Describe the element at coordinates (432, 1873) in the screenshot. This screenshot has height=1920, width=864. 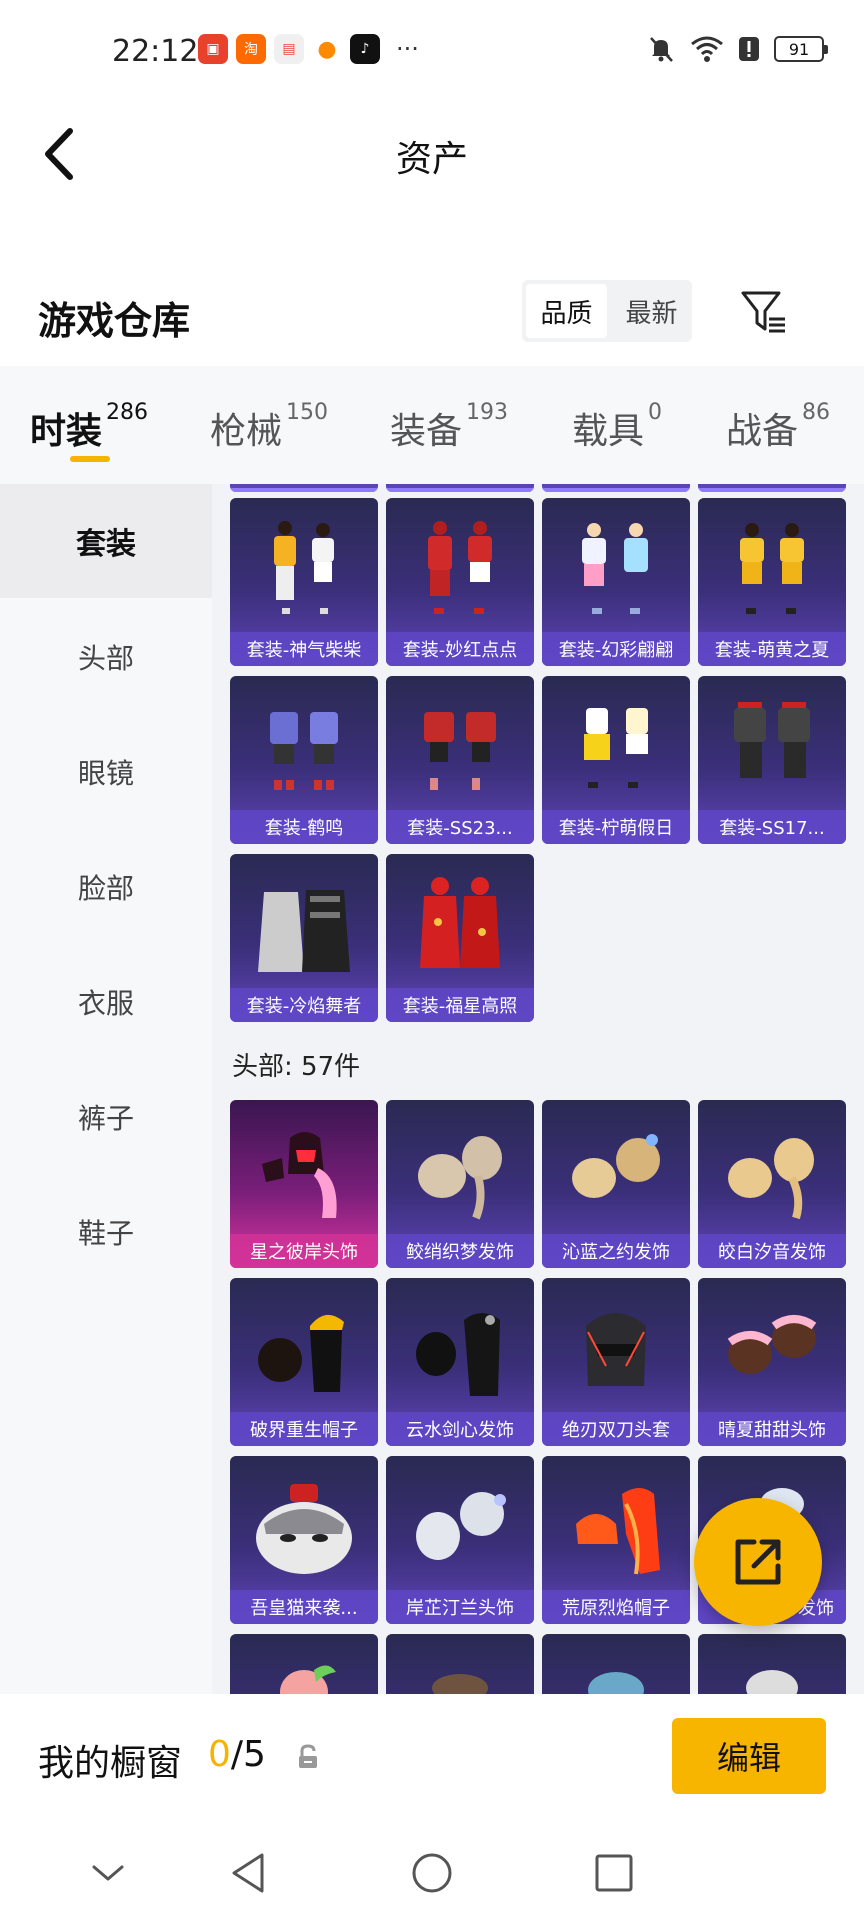
I see `nav-home-button` at that location.